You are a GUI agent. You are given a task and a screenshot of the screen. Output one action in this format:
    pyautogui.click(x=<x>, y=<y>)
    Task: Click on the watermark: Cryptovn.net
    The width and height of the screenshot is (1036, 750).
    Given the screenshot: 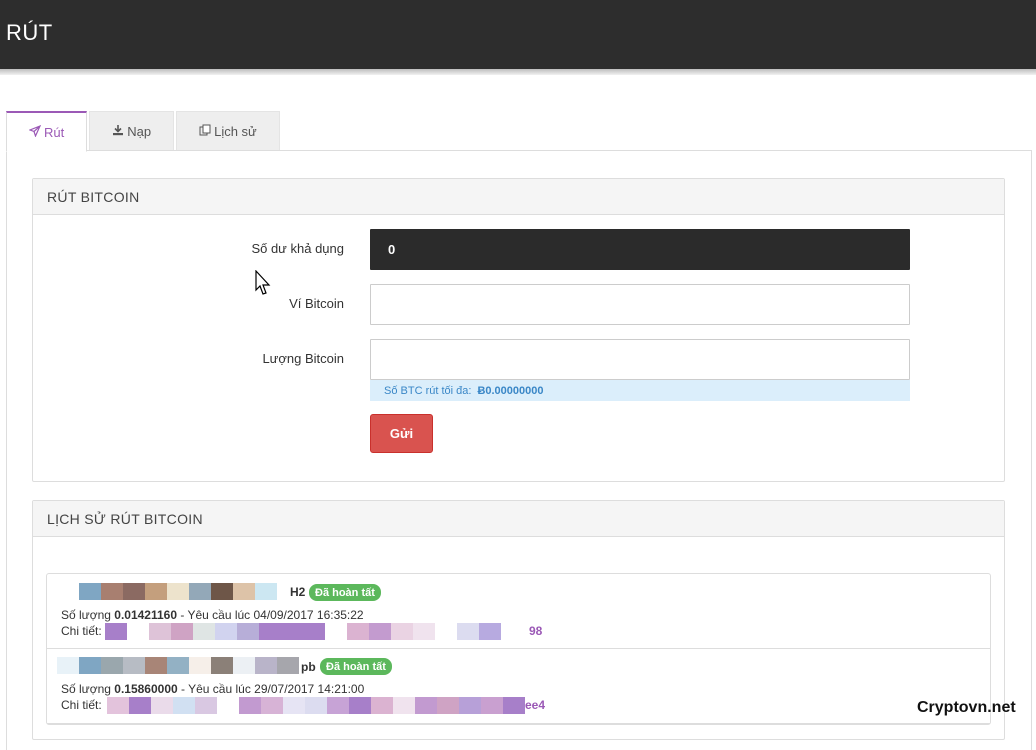 What is the action you would take?
    pyautogui.click(x=966, y=707)
    